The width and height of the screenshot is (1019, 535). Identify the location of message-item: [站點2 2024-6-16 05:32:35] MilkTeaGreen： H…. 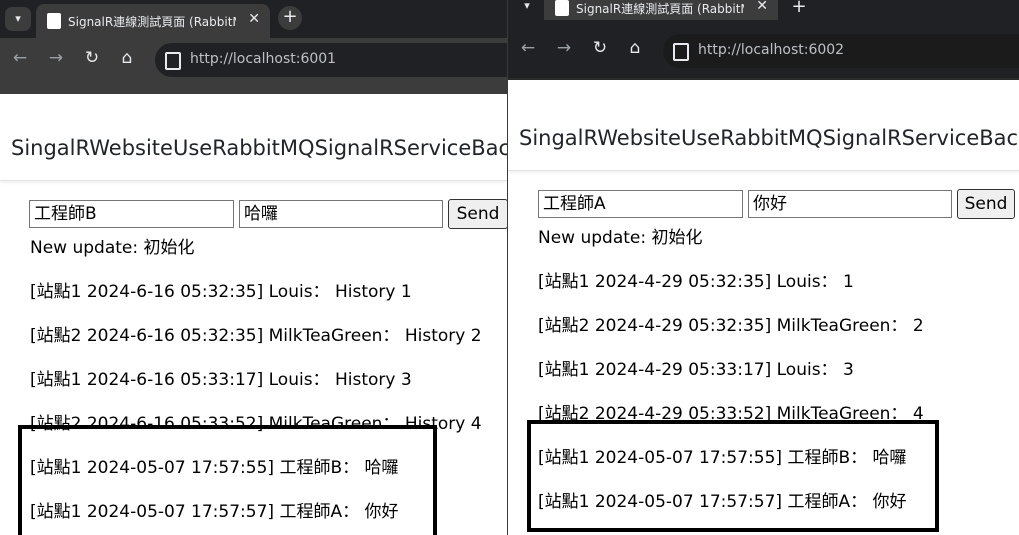
(256, 336).